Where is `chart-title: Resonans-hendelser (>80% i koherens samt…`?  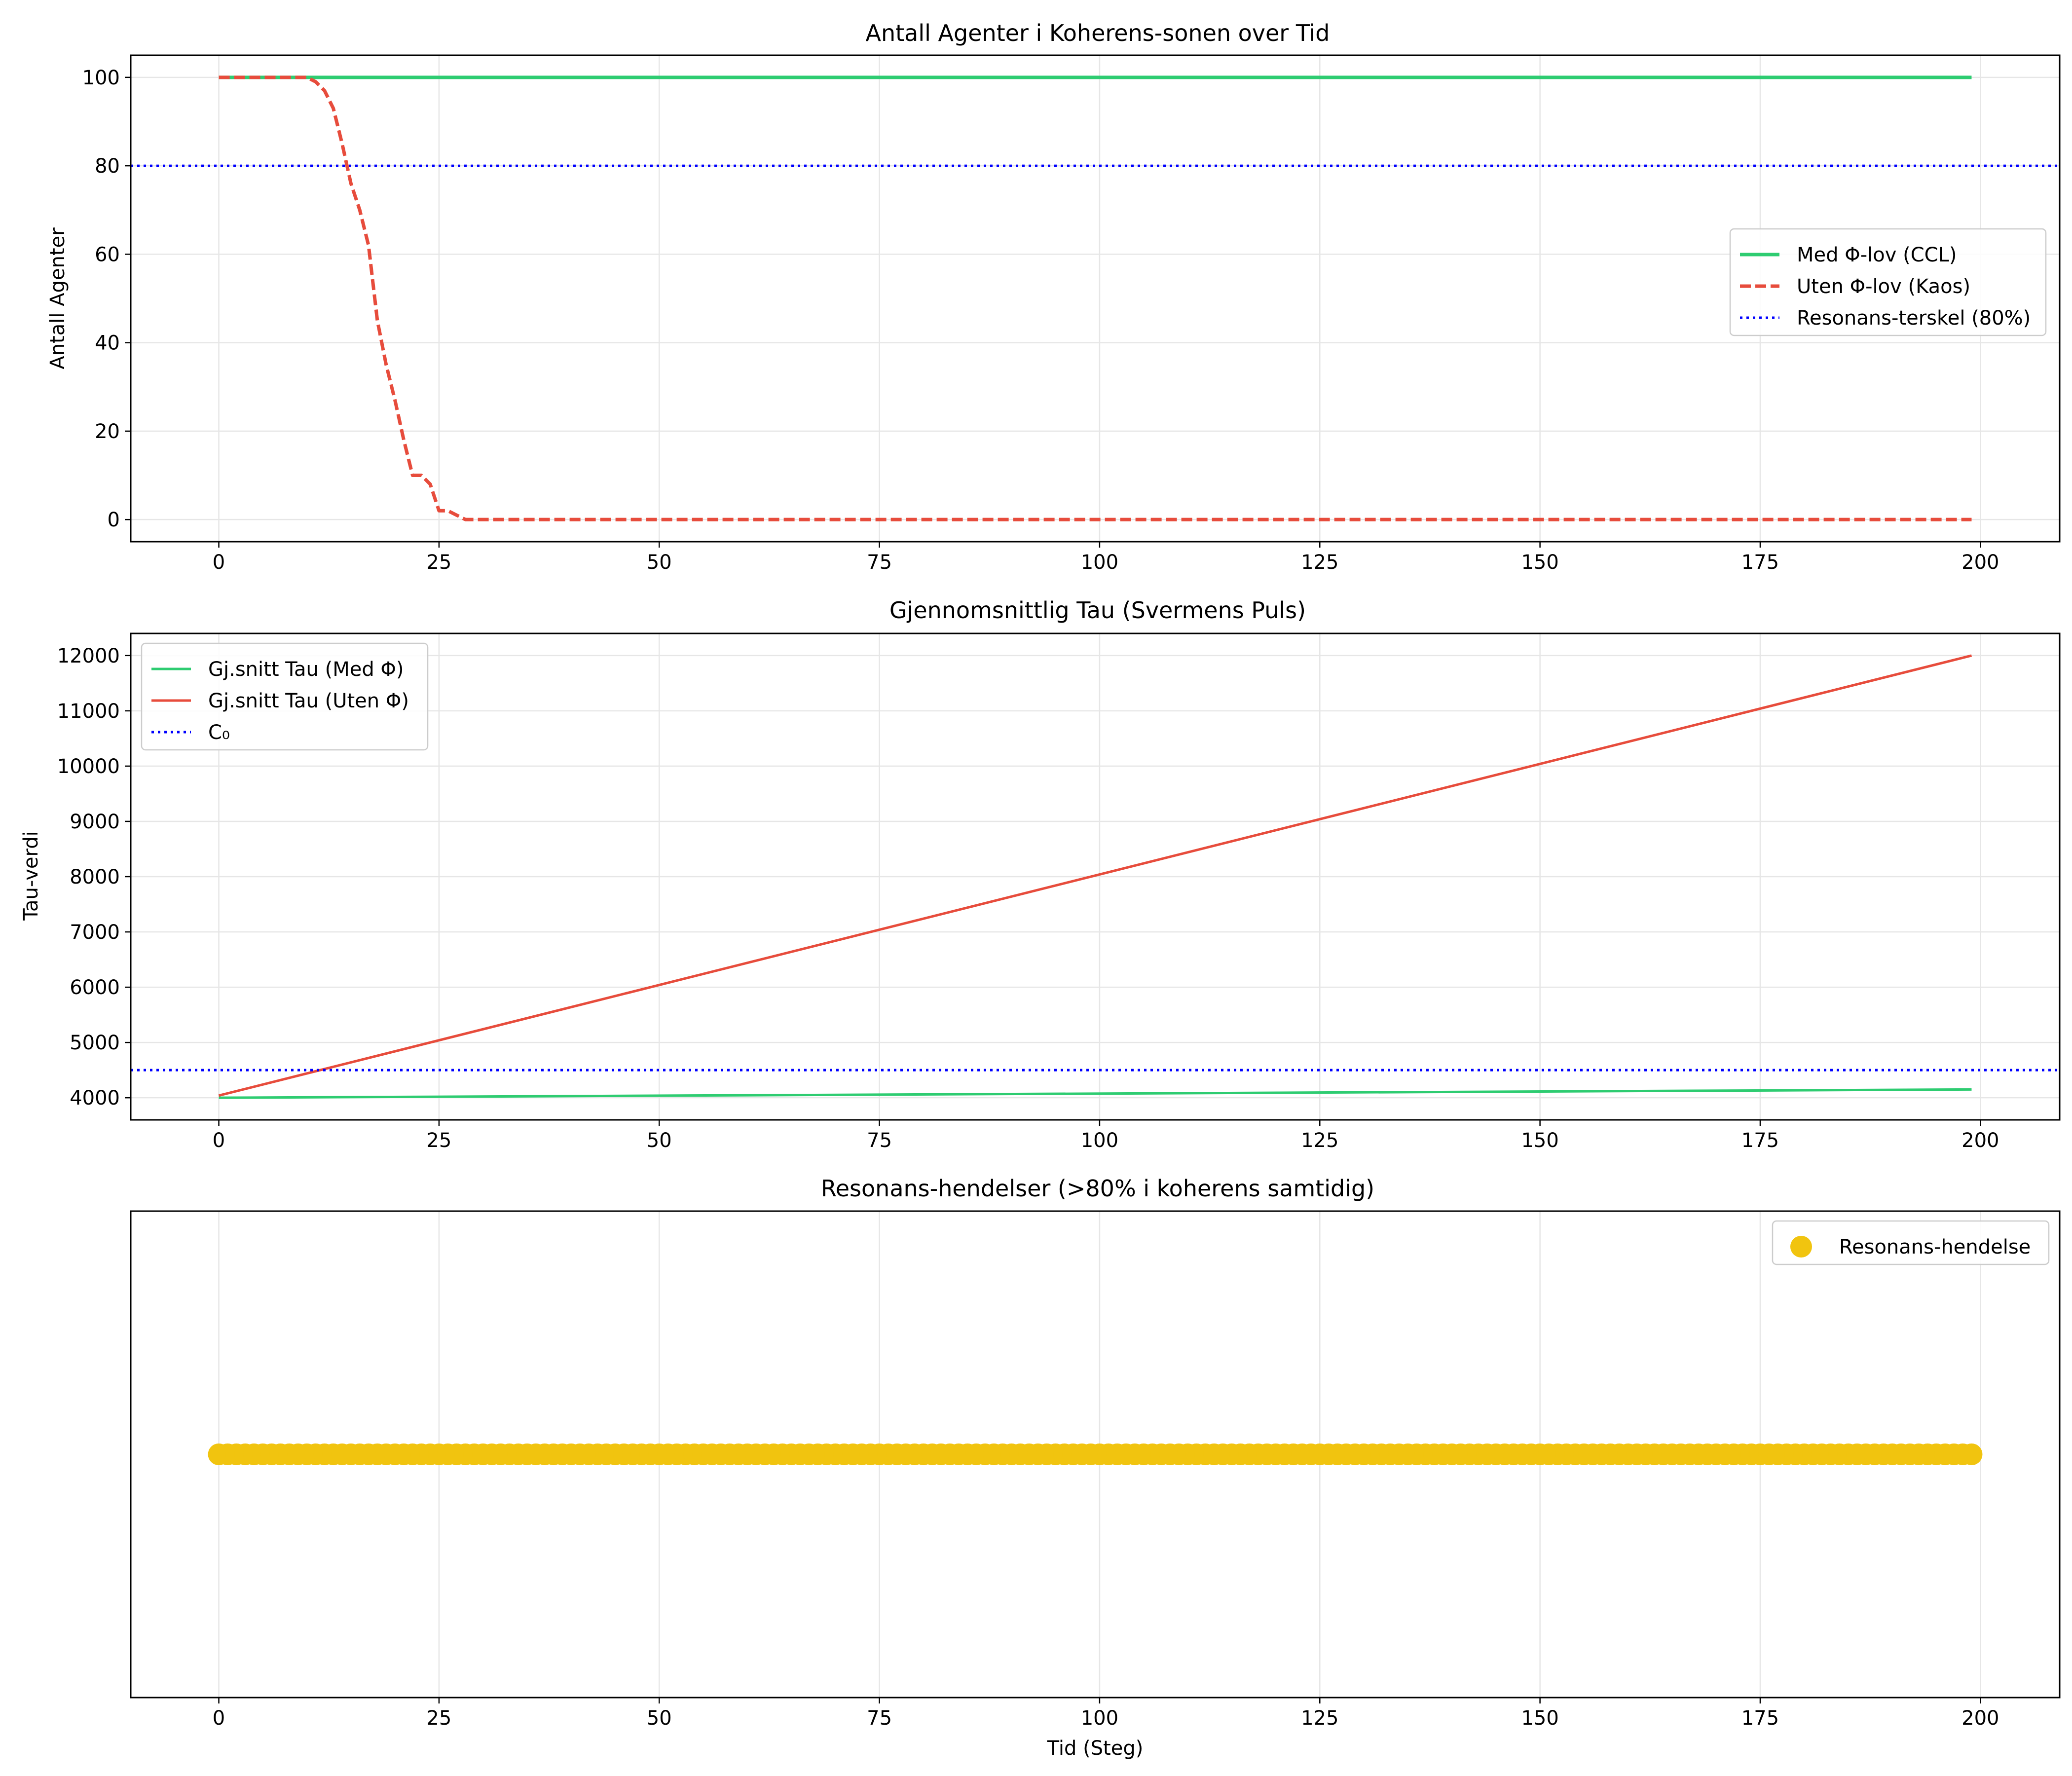
chart-title: Resonans-hendelser (>80% i koherens samt… is located at coordinates (1098, 1188).